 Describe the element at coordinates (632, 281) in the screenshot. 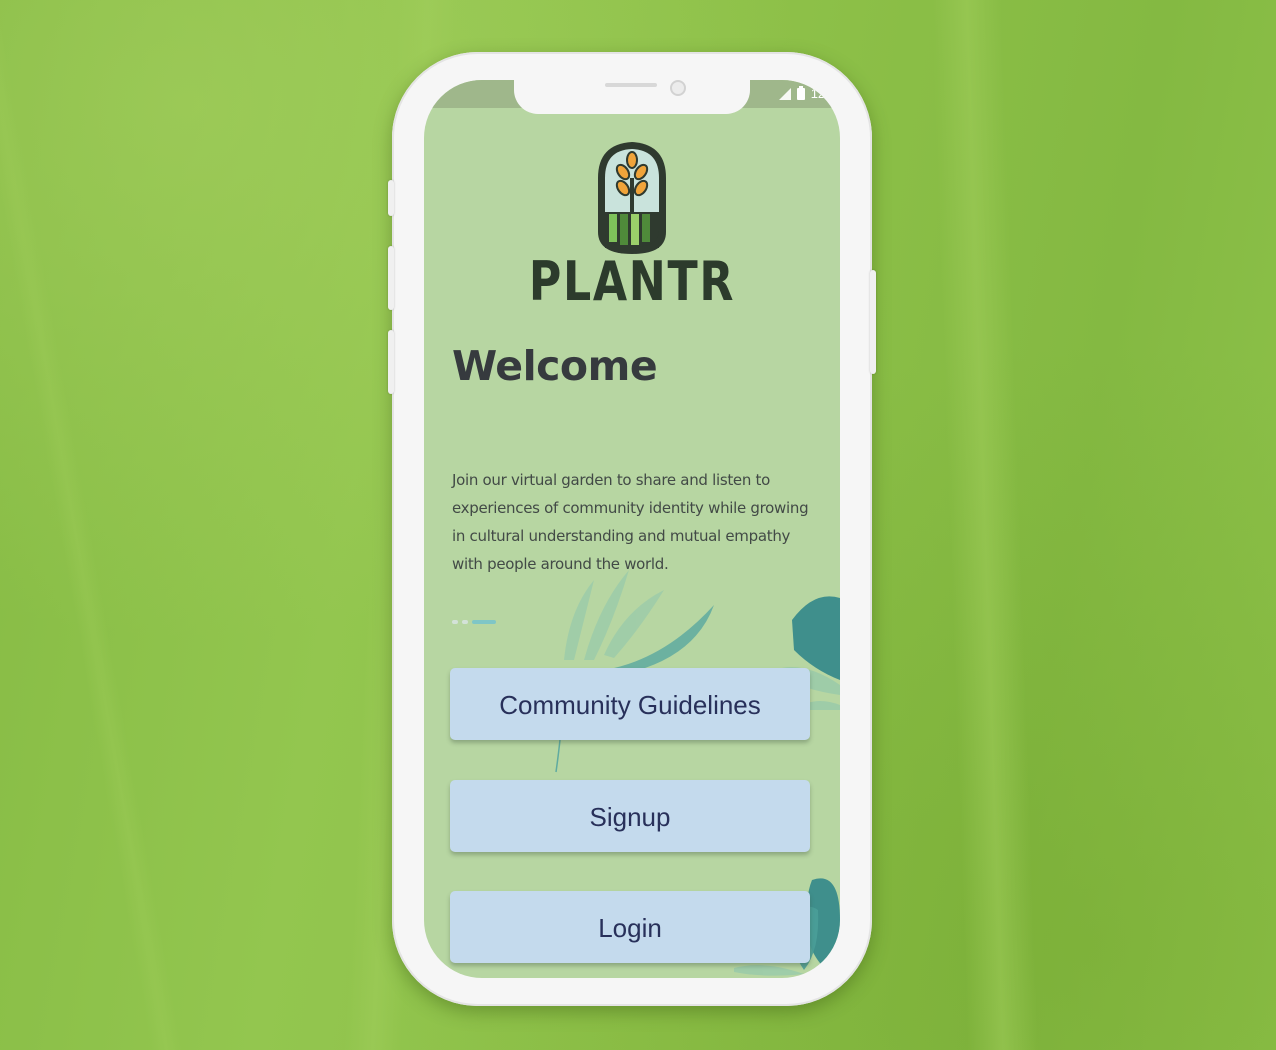

I see `brand-name: PLANTR` at that location.